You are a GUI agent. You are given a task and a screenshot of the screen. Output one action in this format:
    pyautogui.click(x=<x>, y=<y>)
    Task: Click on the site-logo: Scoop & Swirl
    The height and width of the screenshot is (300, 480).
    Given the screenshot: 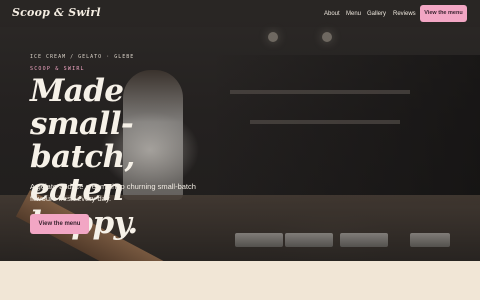 What is the action you would take?
    pyautogui.click(x=56, y=12)
    